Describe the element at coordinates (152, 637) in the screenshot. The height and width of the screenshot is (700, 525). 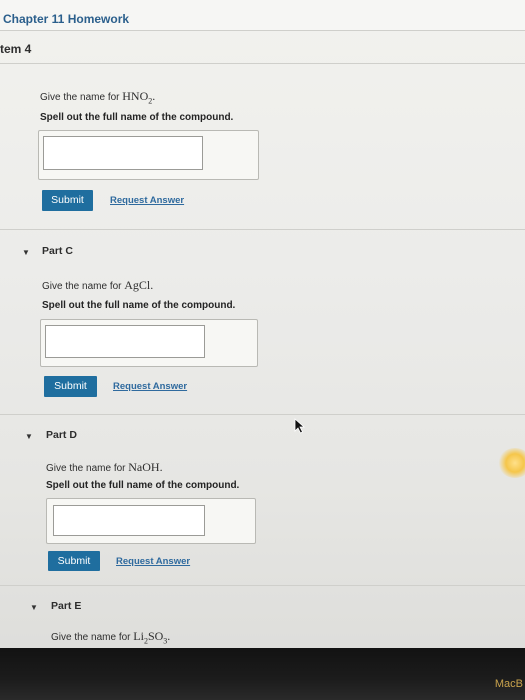
I see `part-e-formula: Li2SO3.` at that location.